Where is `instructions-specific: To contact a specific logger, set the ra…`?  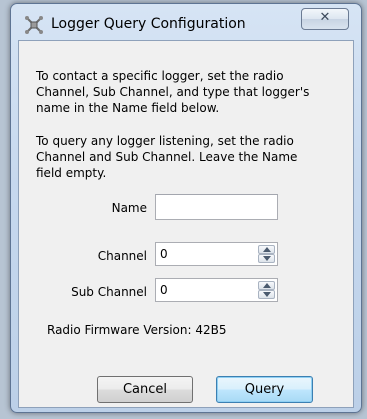
instructions-specific: To contact a specific logger, set the ra… is located at coordinates (173, 92).